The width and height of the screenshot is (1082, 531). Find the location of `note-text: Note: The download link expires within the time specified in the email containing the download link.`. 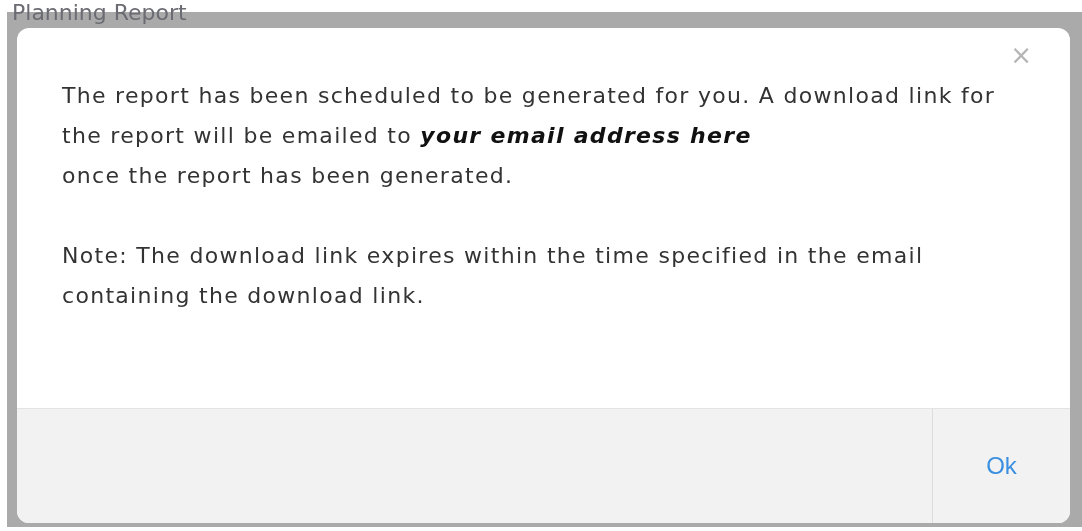

note-text: Note: The download link expires within the time specified in the email containing the download link. is located at coordinates (493, 276).